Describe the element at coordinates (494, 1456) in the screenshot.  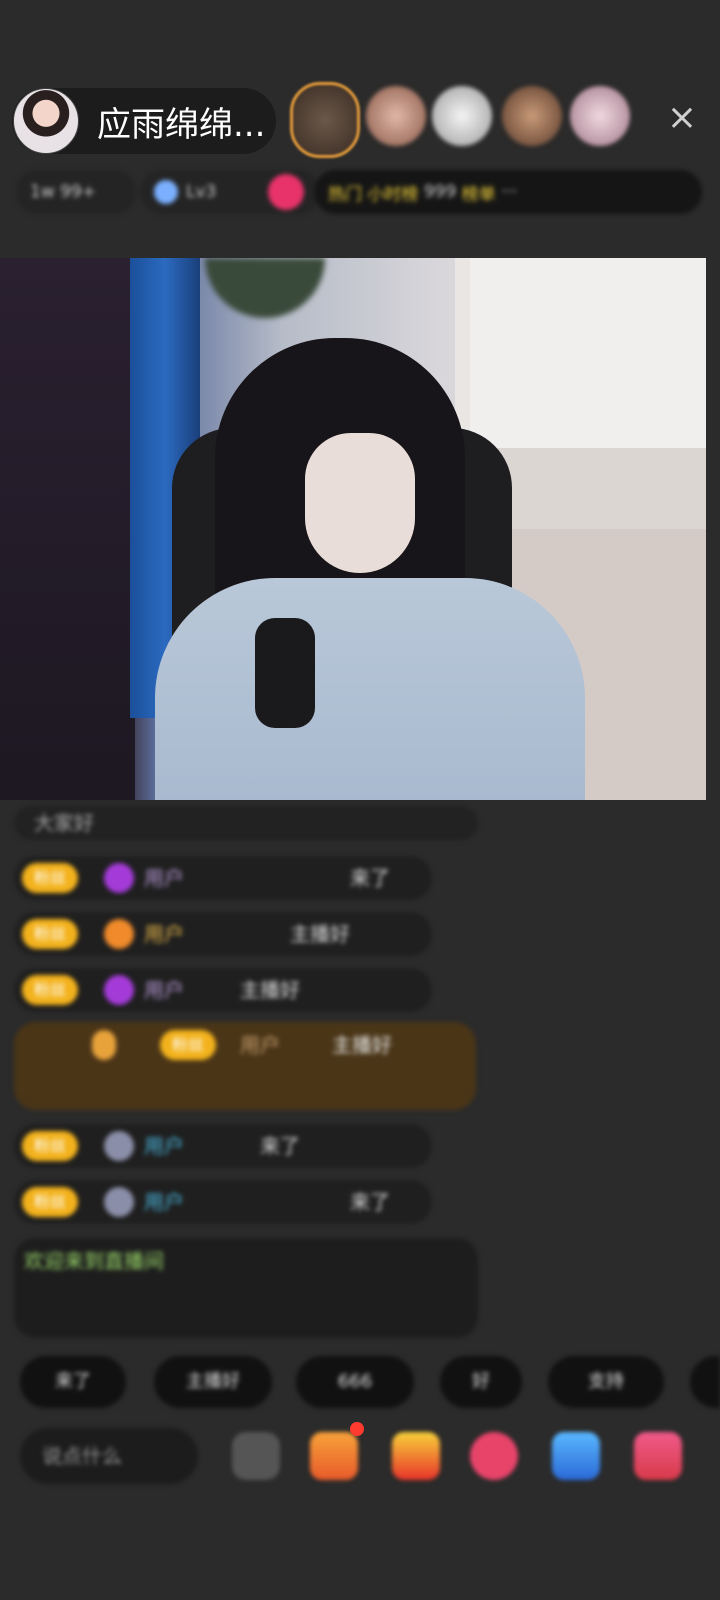
I see `heart-icon` at that location.